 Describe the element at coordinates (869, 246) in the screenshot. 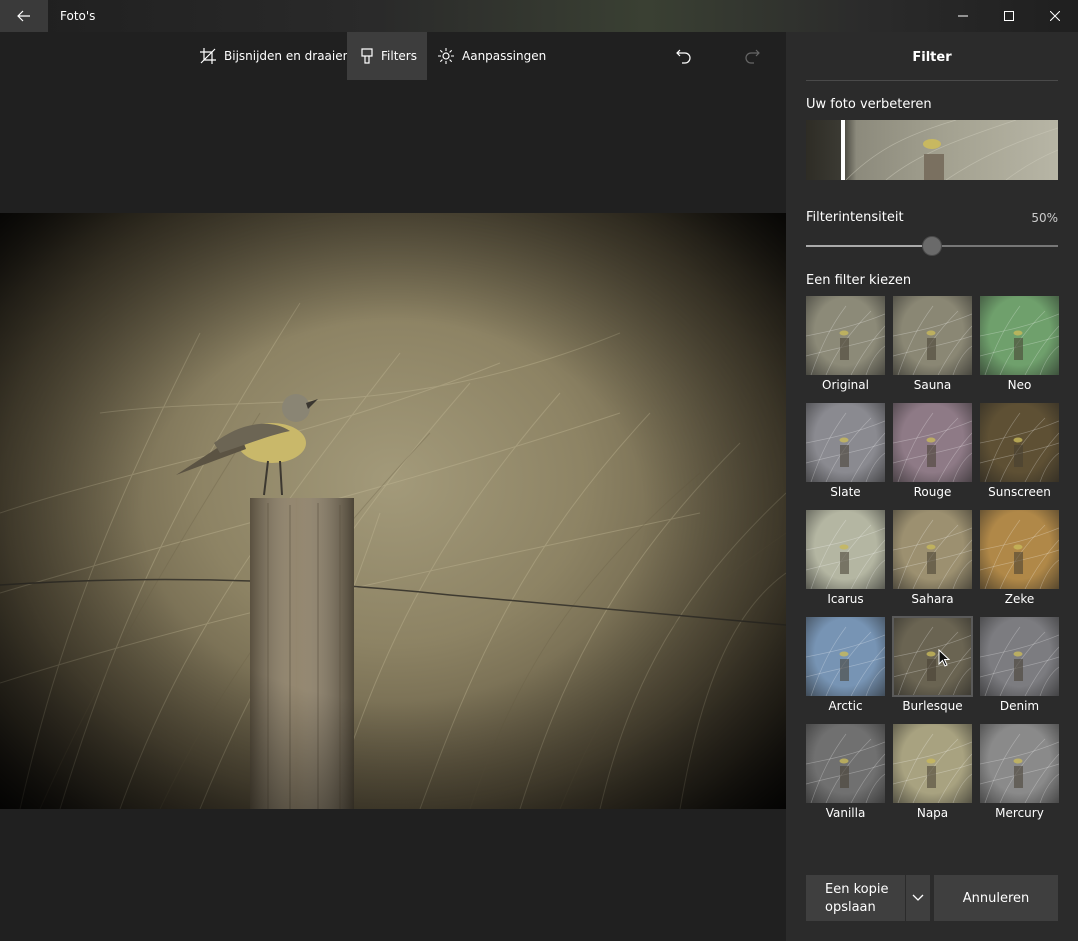

I see `intensity-slider-fill` at that location.